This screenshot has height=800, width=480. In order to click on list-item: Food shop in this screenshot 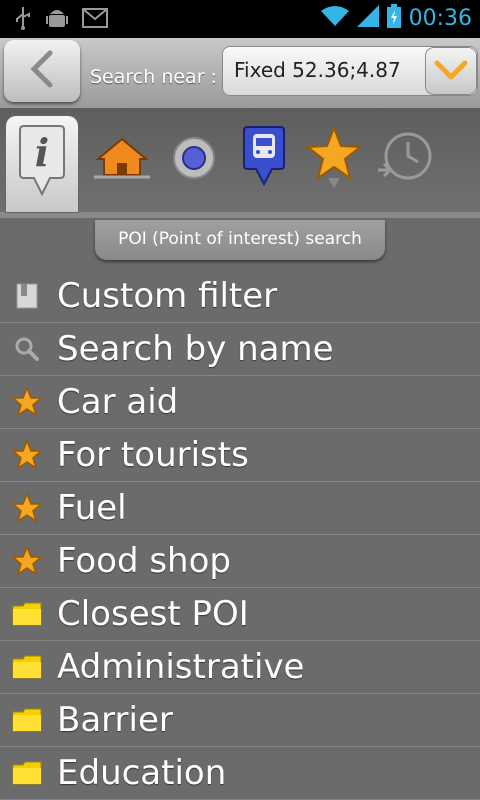, I will do `click(240, 561)`.